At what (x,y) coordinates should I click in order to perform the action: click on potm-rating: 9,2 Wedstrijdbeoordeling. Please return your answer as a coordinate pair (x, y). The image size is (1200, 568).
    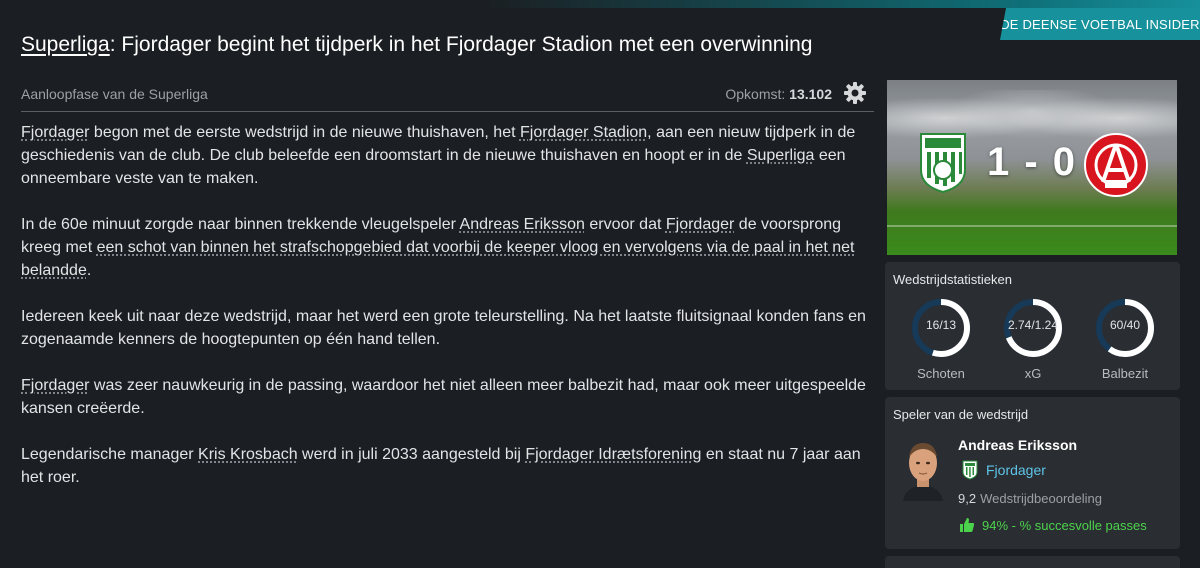
    Looking at the image, I should click on (1030, 498).